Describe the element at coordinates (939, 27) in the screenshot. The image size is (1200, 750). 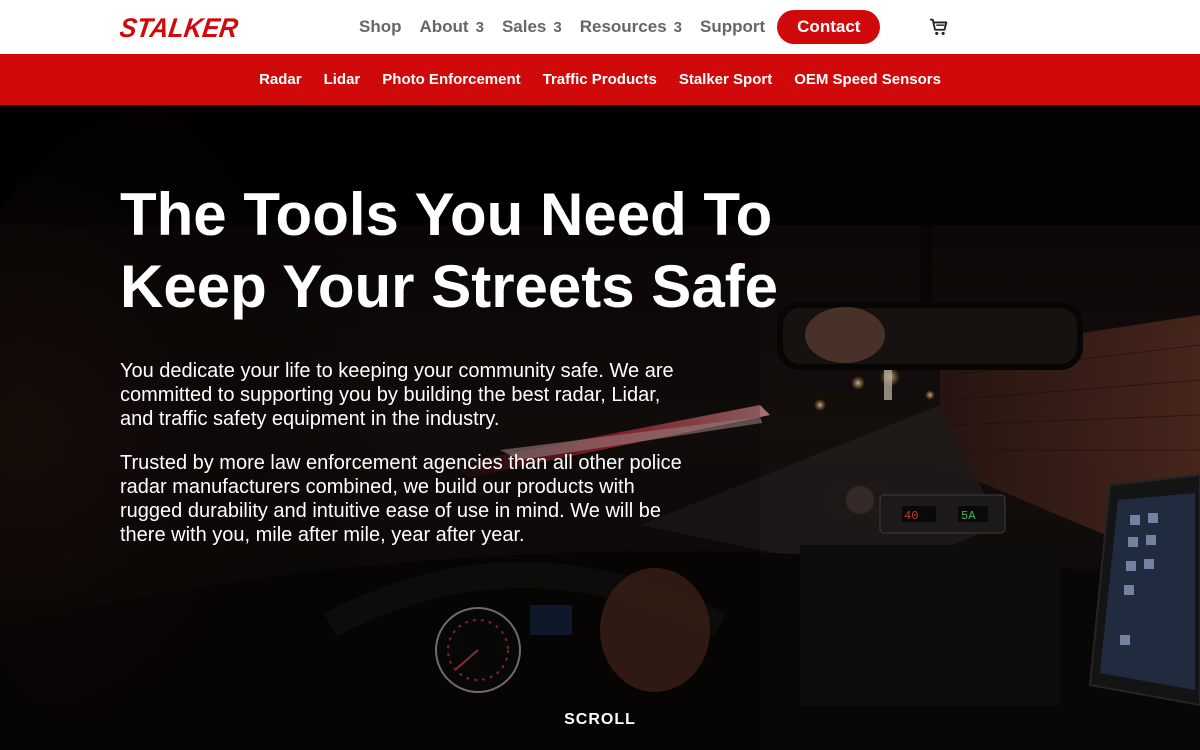
I see `shopping-cart-icon` at that location.